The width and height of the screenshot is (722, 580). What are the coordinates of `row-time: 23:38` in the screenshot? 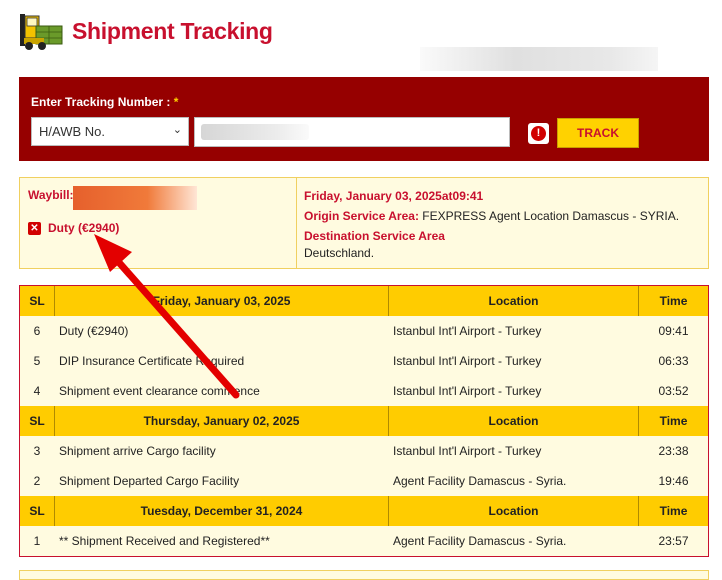 It's located at (673, 451).